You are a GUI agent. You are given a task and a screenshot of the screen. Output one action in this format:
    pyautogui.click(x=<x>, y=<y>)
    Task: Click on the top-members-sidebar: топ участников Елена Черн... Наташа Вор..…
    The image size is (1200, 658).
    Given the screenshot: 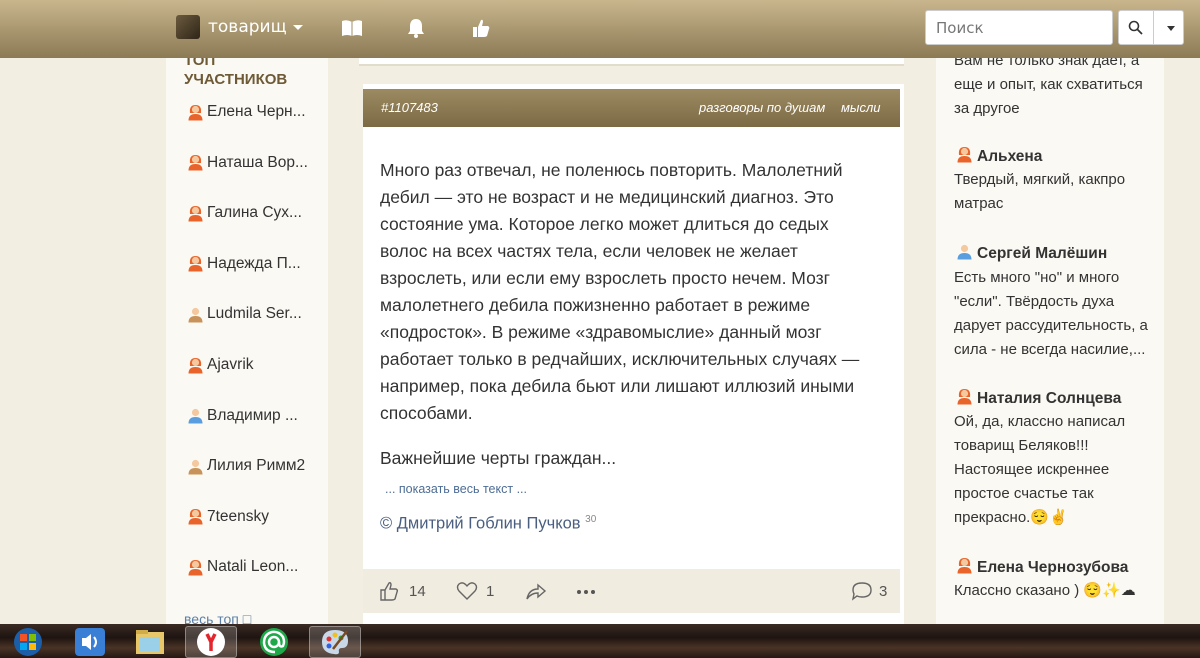 What is the action you would take?
    pyautogui.click(x=247, y=341)
    